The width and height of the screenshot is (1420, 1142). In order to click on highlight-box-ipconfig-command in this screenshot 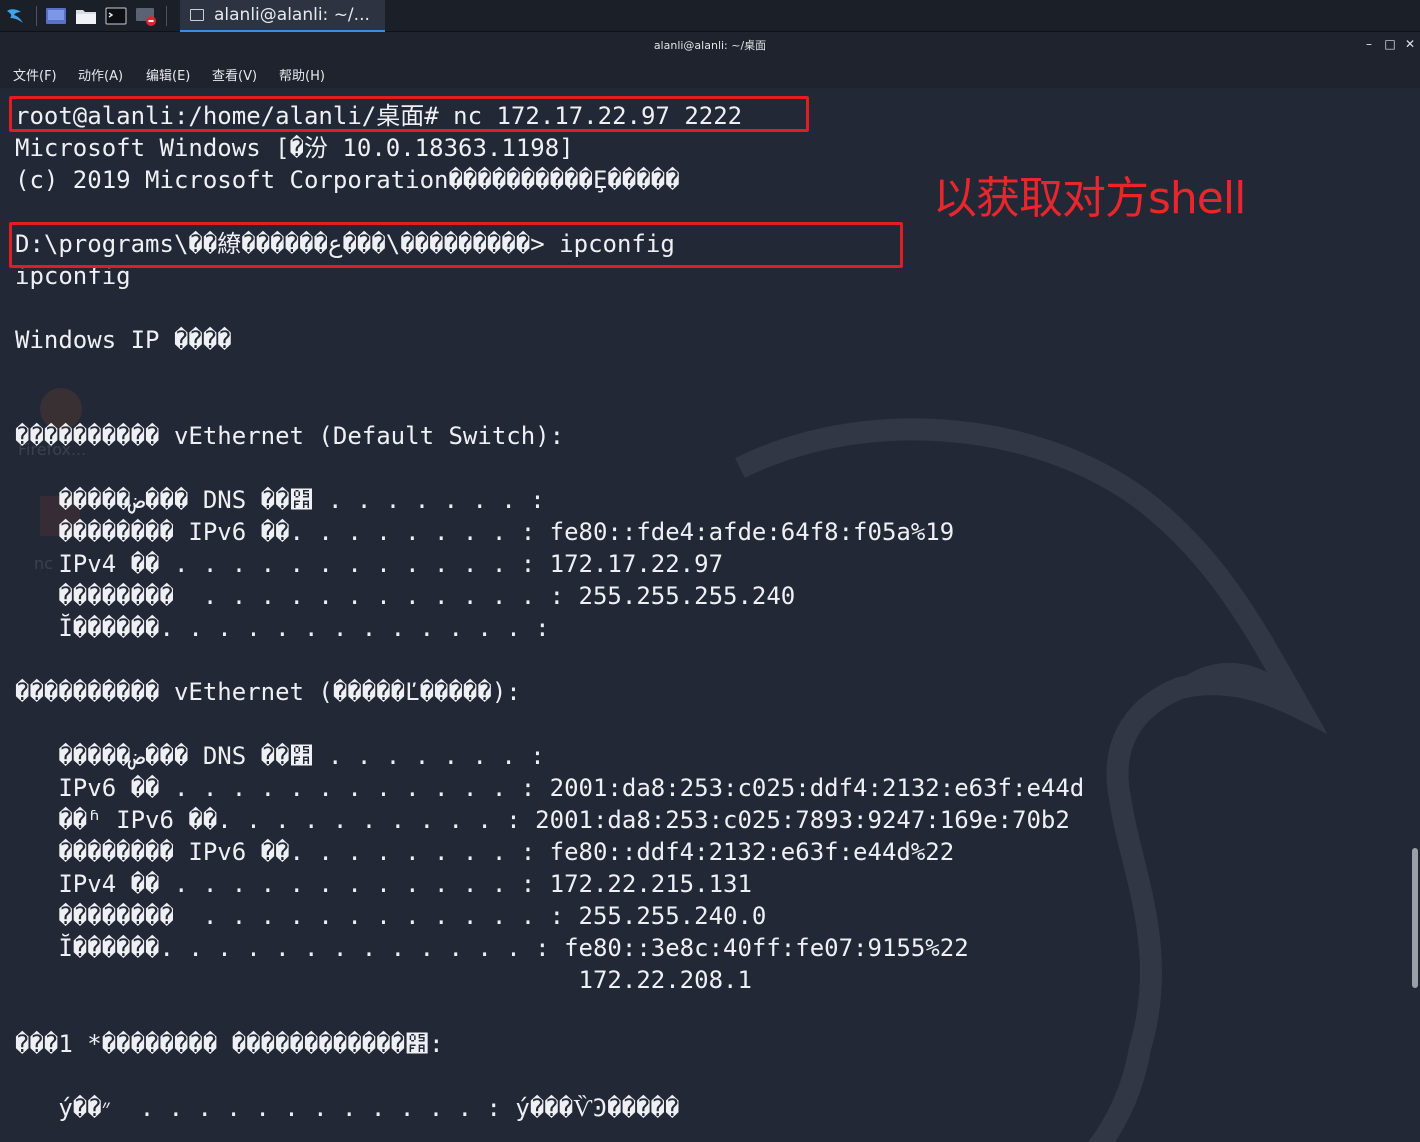, I will do `click(456, 245)`.